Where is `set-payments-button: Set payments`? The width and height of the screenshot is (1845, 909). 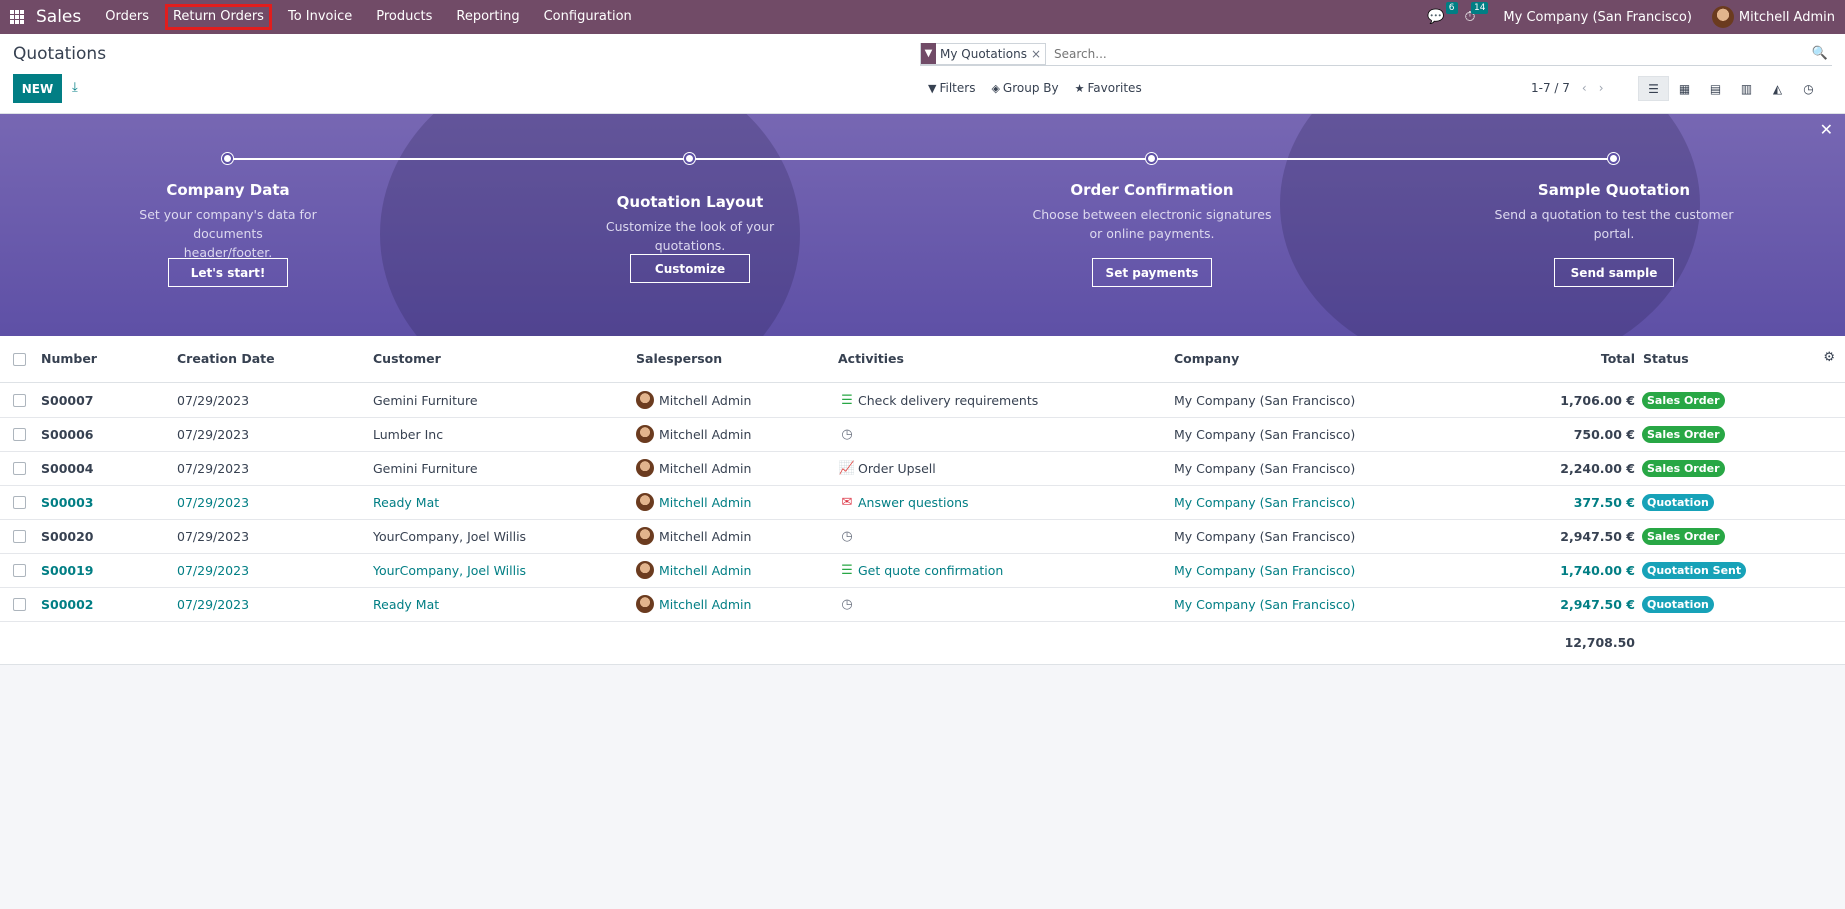 set-payments-button: Set payments is located at coordinates (1152, 272).